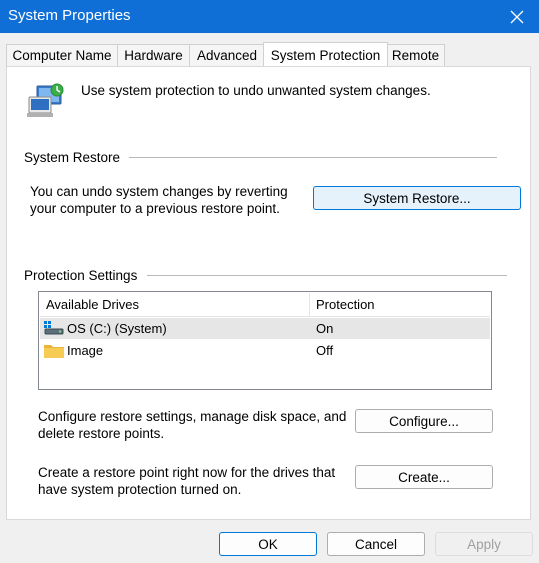  I want to click on drive-row-os: OS (C:) (System) On, so click(265, 328).